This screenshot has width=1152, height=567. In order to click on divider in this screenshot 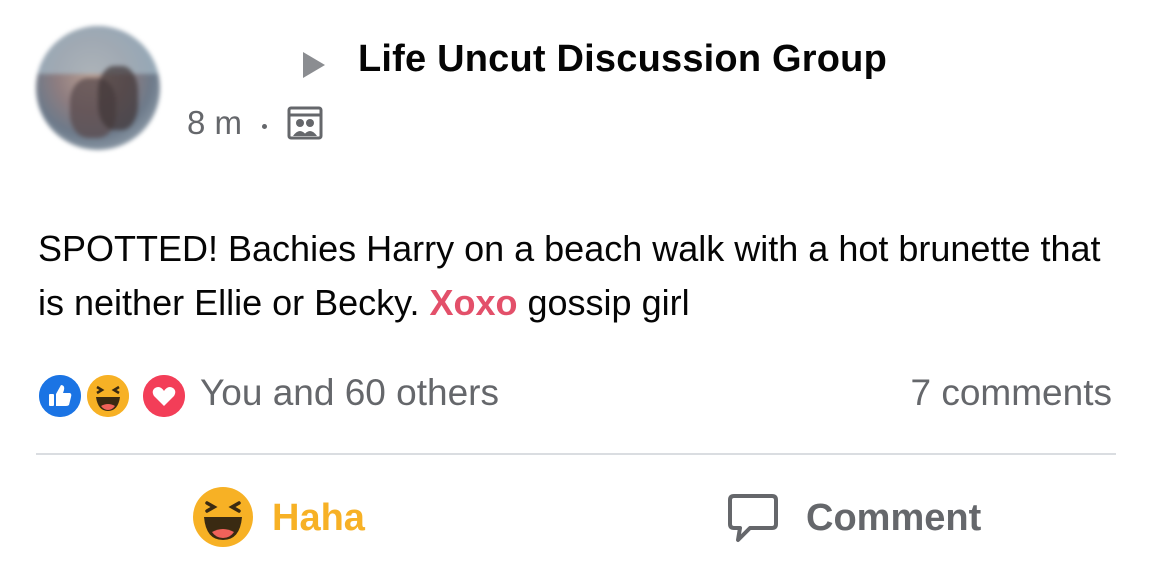, I will do `click(576, 454)`.